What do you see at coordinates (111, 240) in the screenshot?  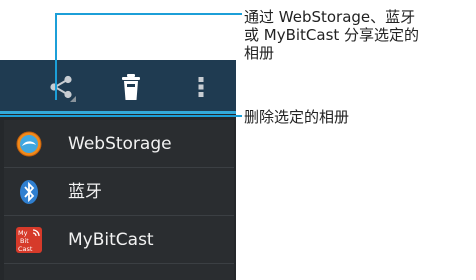 I see `menu-item-label: MyBitCast` at bounding box center [111, 240].